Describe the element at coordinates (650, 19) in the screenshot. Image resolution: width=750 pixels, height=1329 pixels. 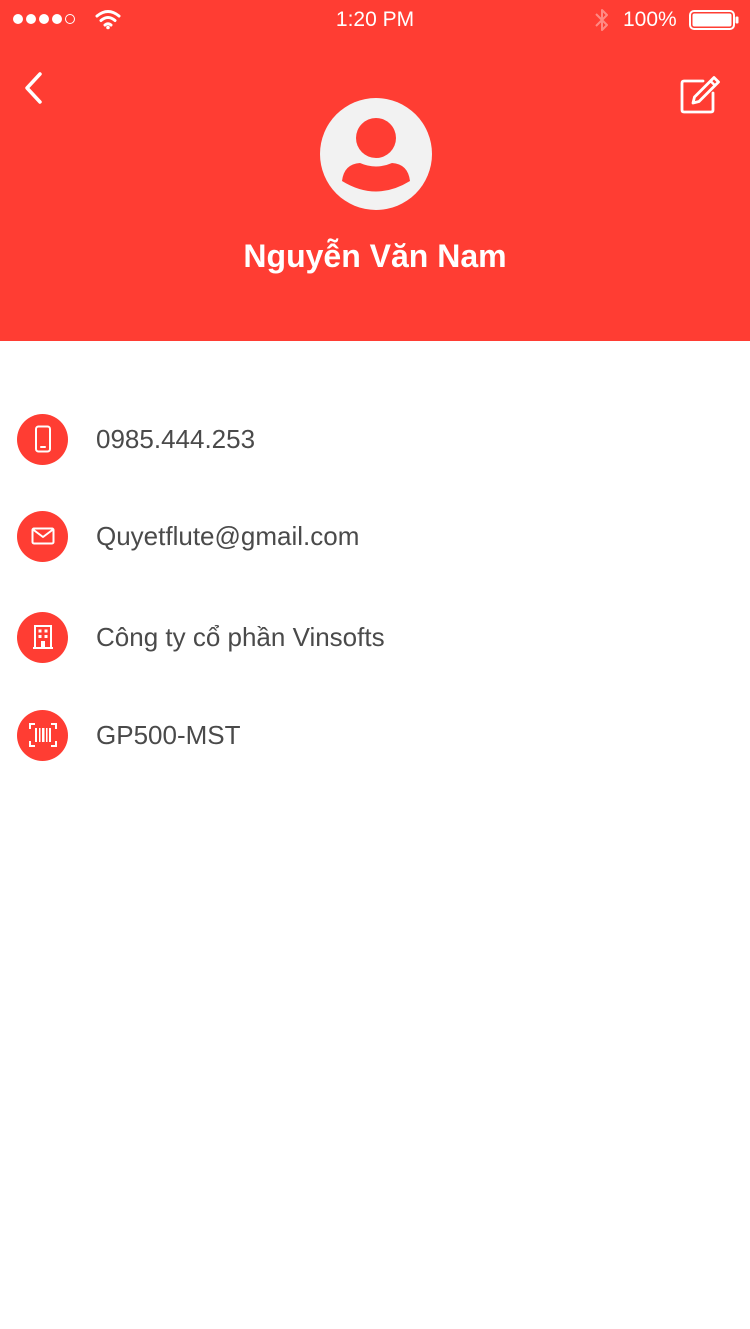
I see `battery-percentage: 100%` at that location.